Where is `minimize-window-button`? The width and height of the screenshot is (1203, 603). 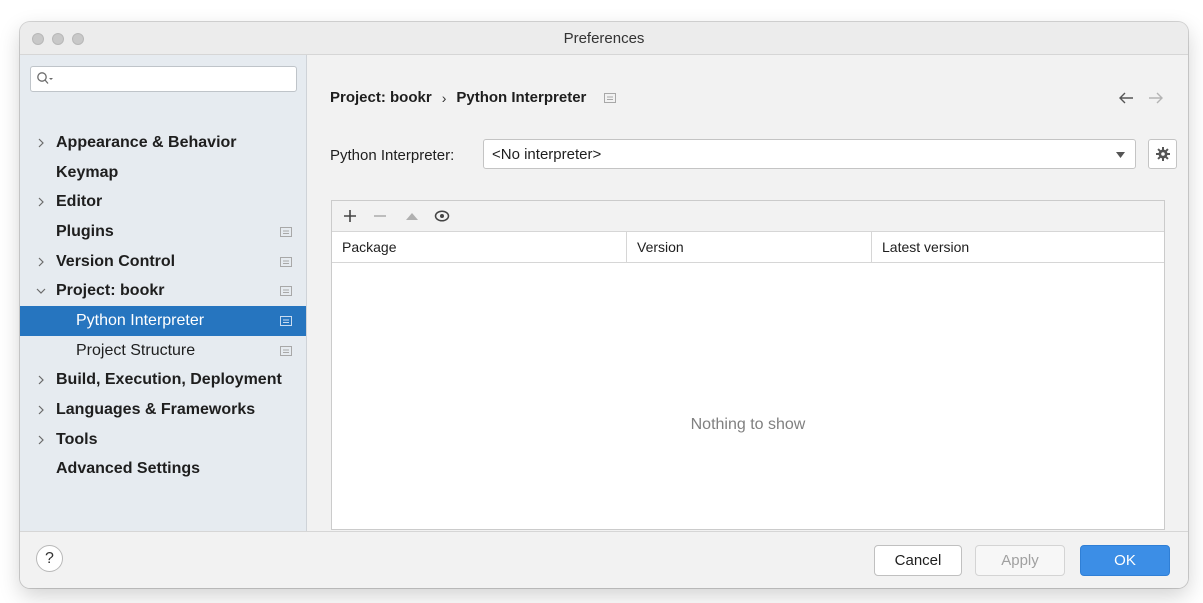 minimize-window-button is located at coordinates (58, 39).